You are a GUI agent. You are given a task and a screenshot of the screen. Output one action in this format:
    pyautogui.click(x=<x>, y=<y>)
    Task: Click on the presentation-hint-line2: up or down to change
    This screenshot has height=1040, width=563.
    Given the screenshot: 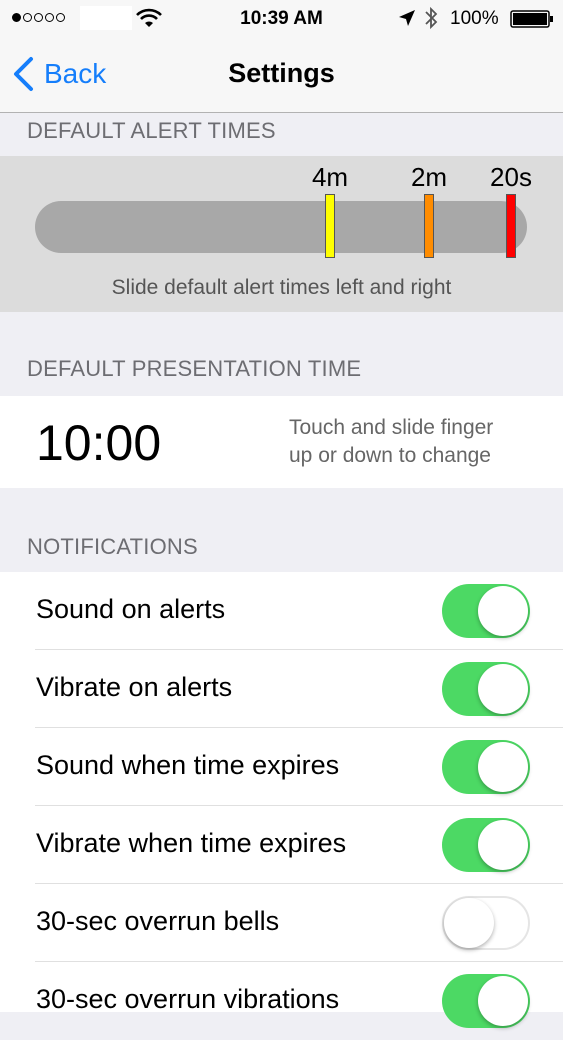 What is the action you would take?
    pyautogui.click(x=390, y=455)
    